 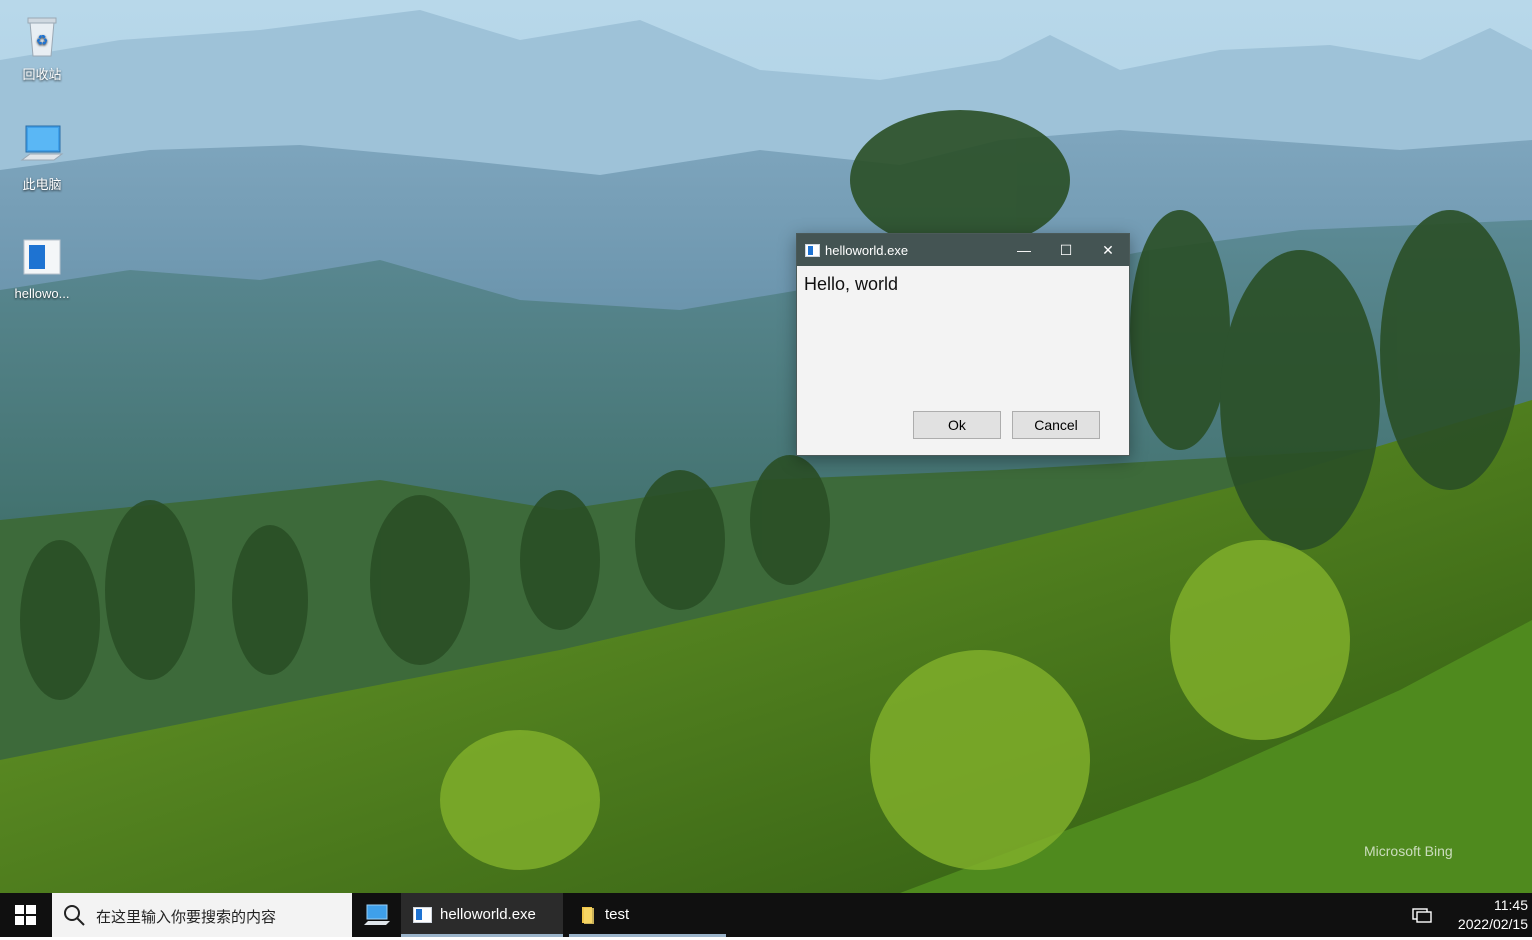 I want to click on taskbar-item-helloworld: helloworld.exe, so click(x=482, y=915).